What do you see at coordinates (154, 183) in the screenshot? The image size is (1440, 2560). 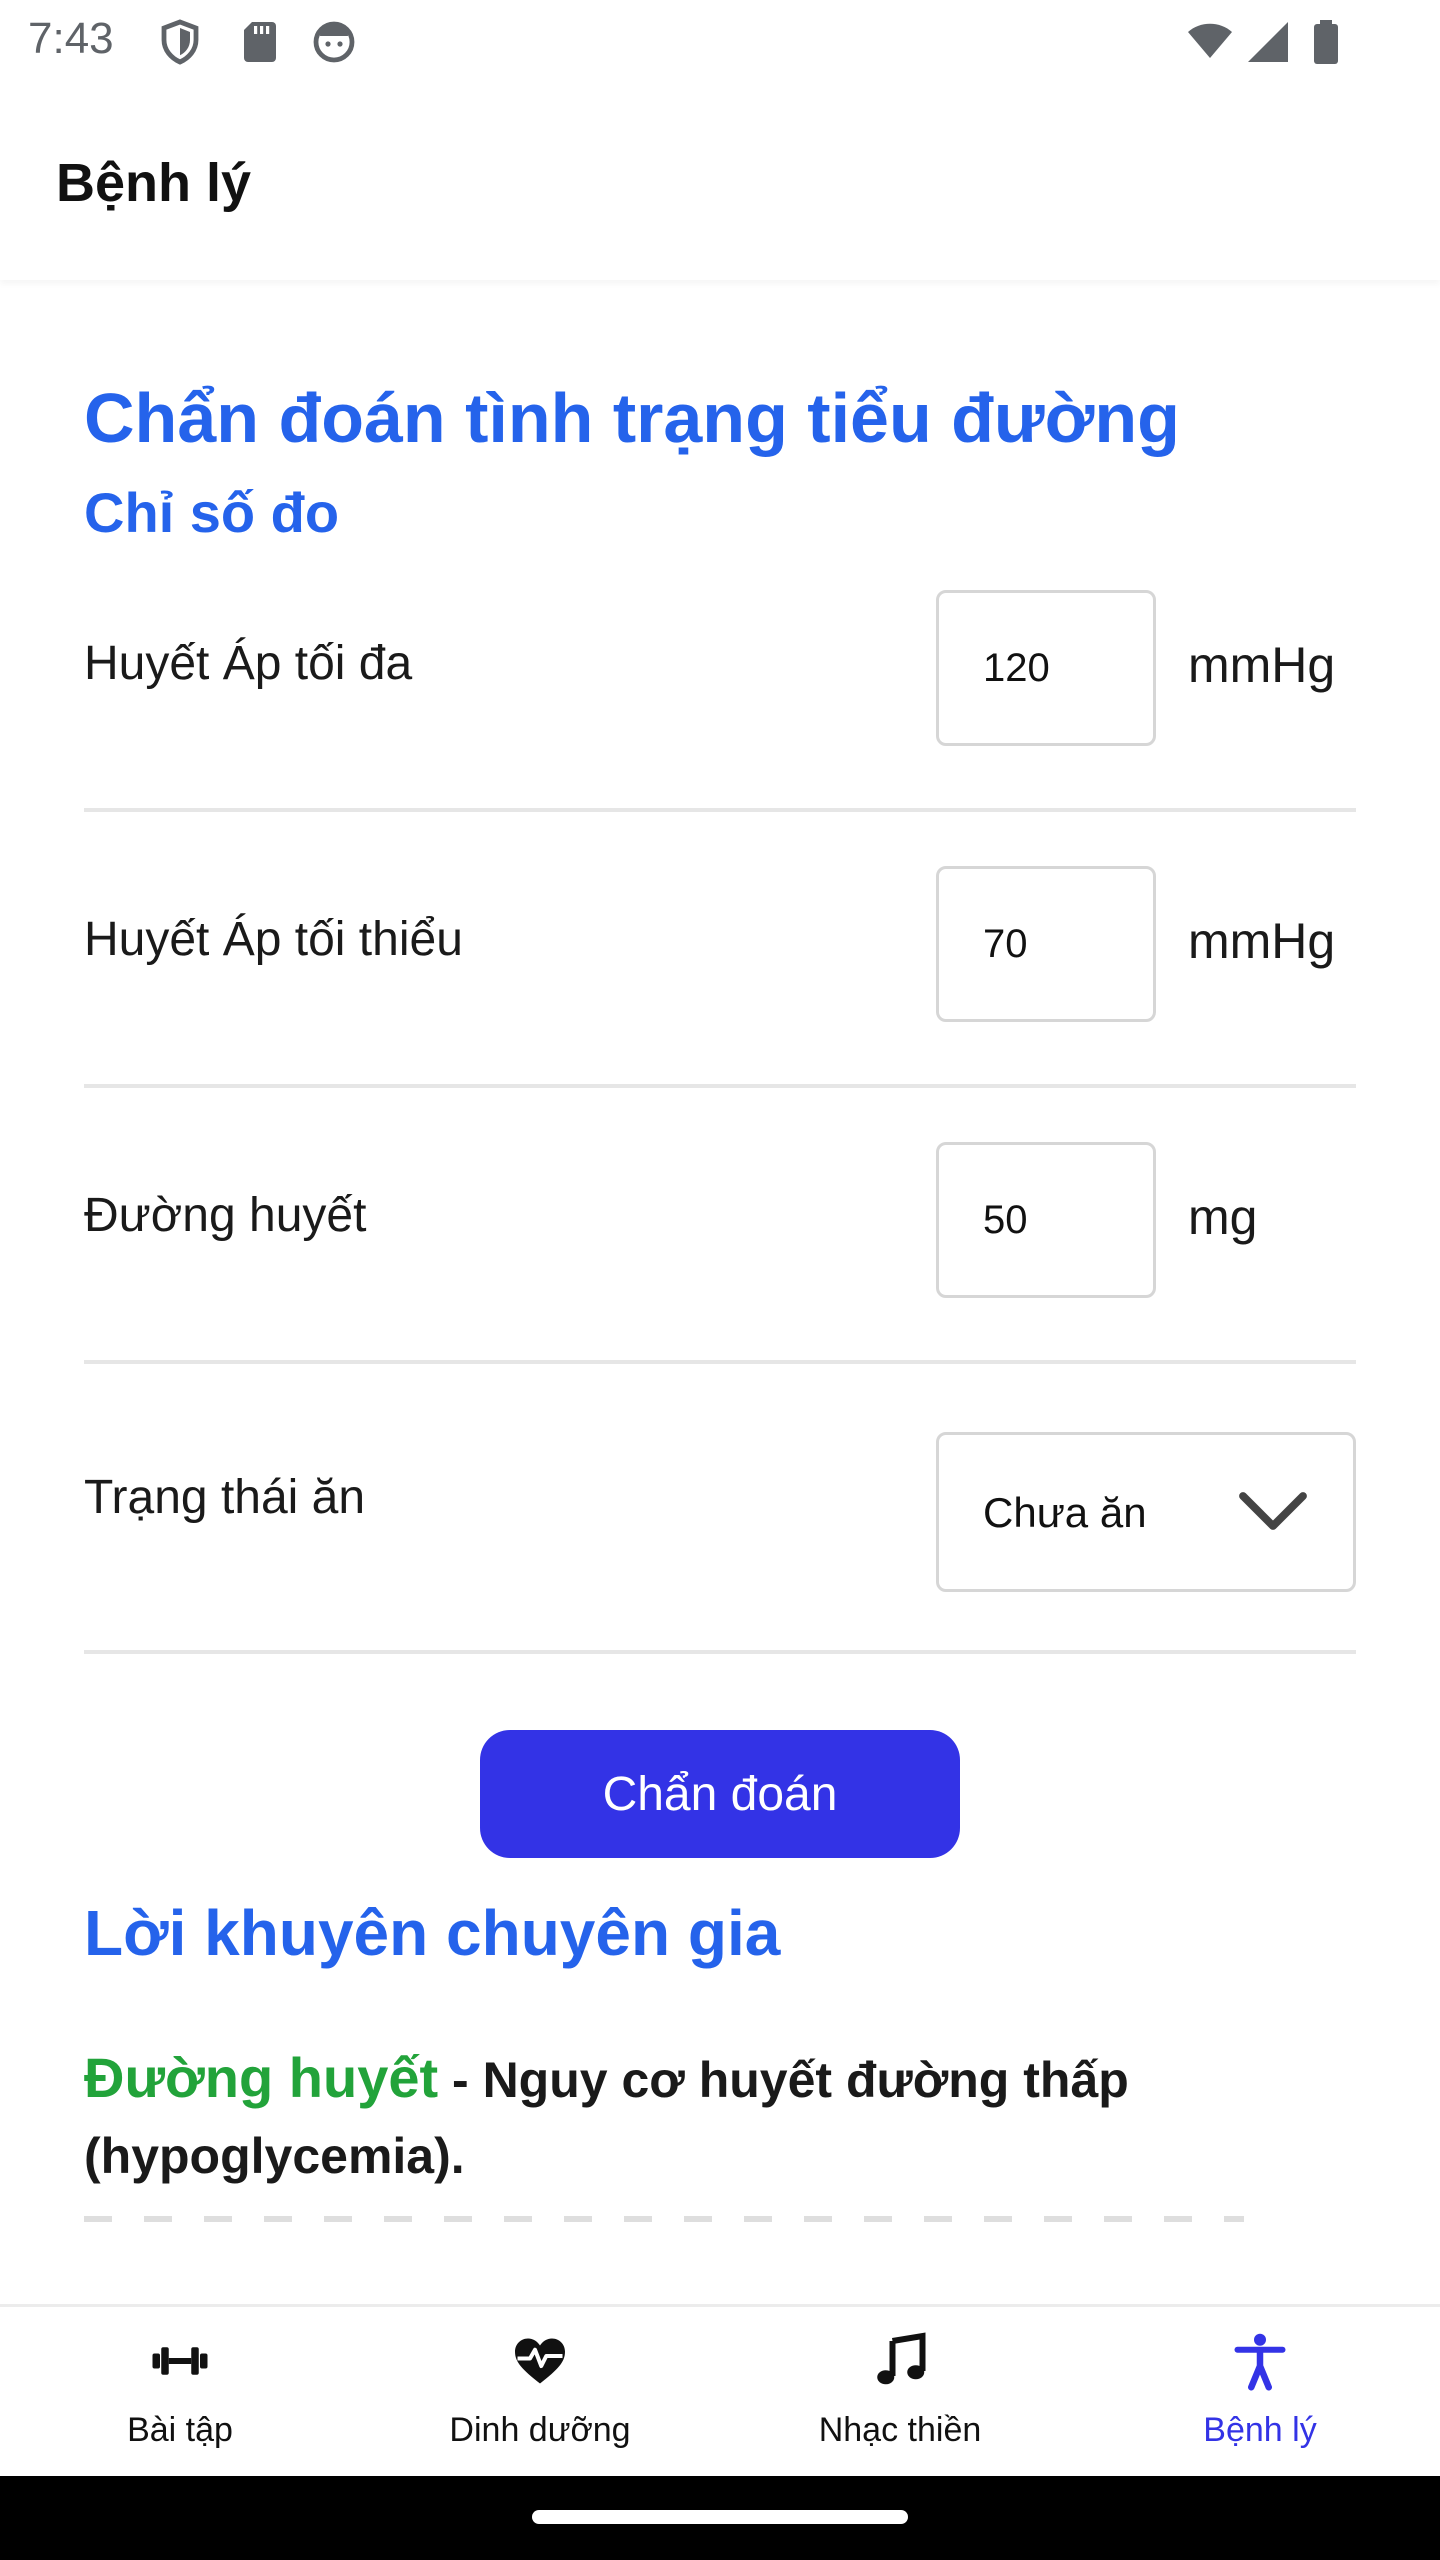 I see `page-title: Bệnh lý` at bounding box center [154, 183].